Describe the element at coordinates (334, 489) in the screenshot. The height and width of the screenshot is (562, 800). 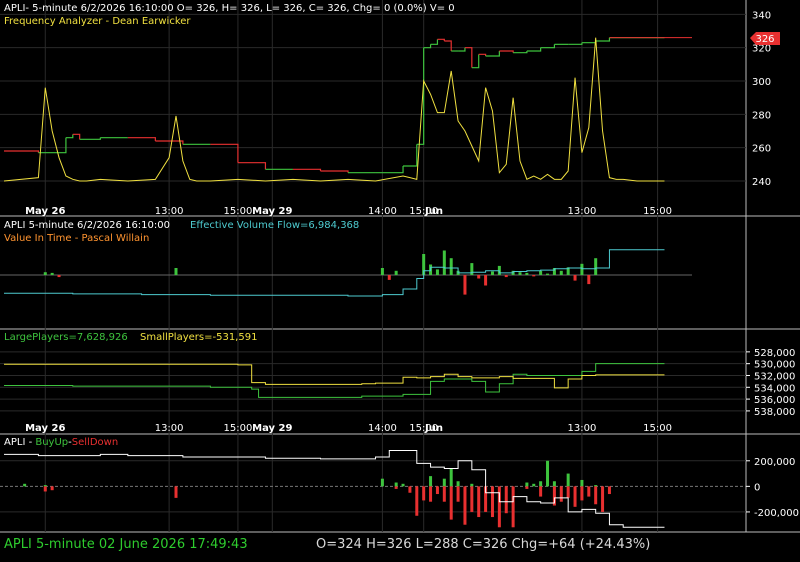
I see `cumulative-line` at that location.